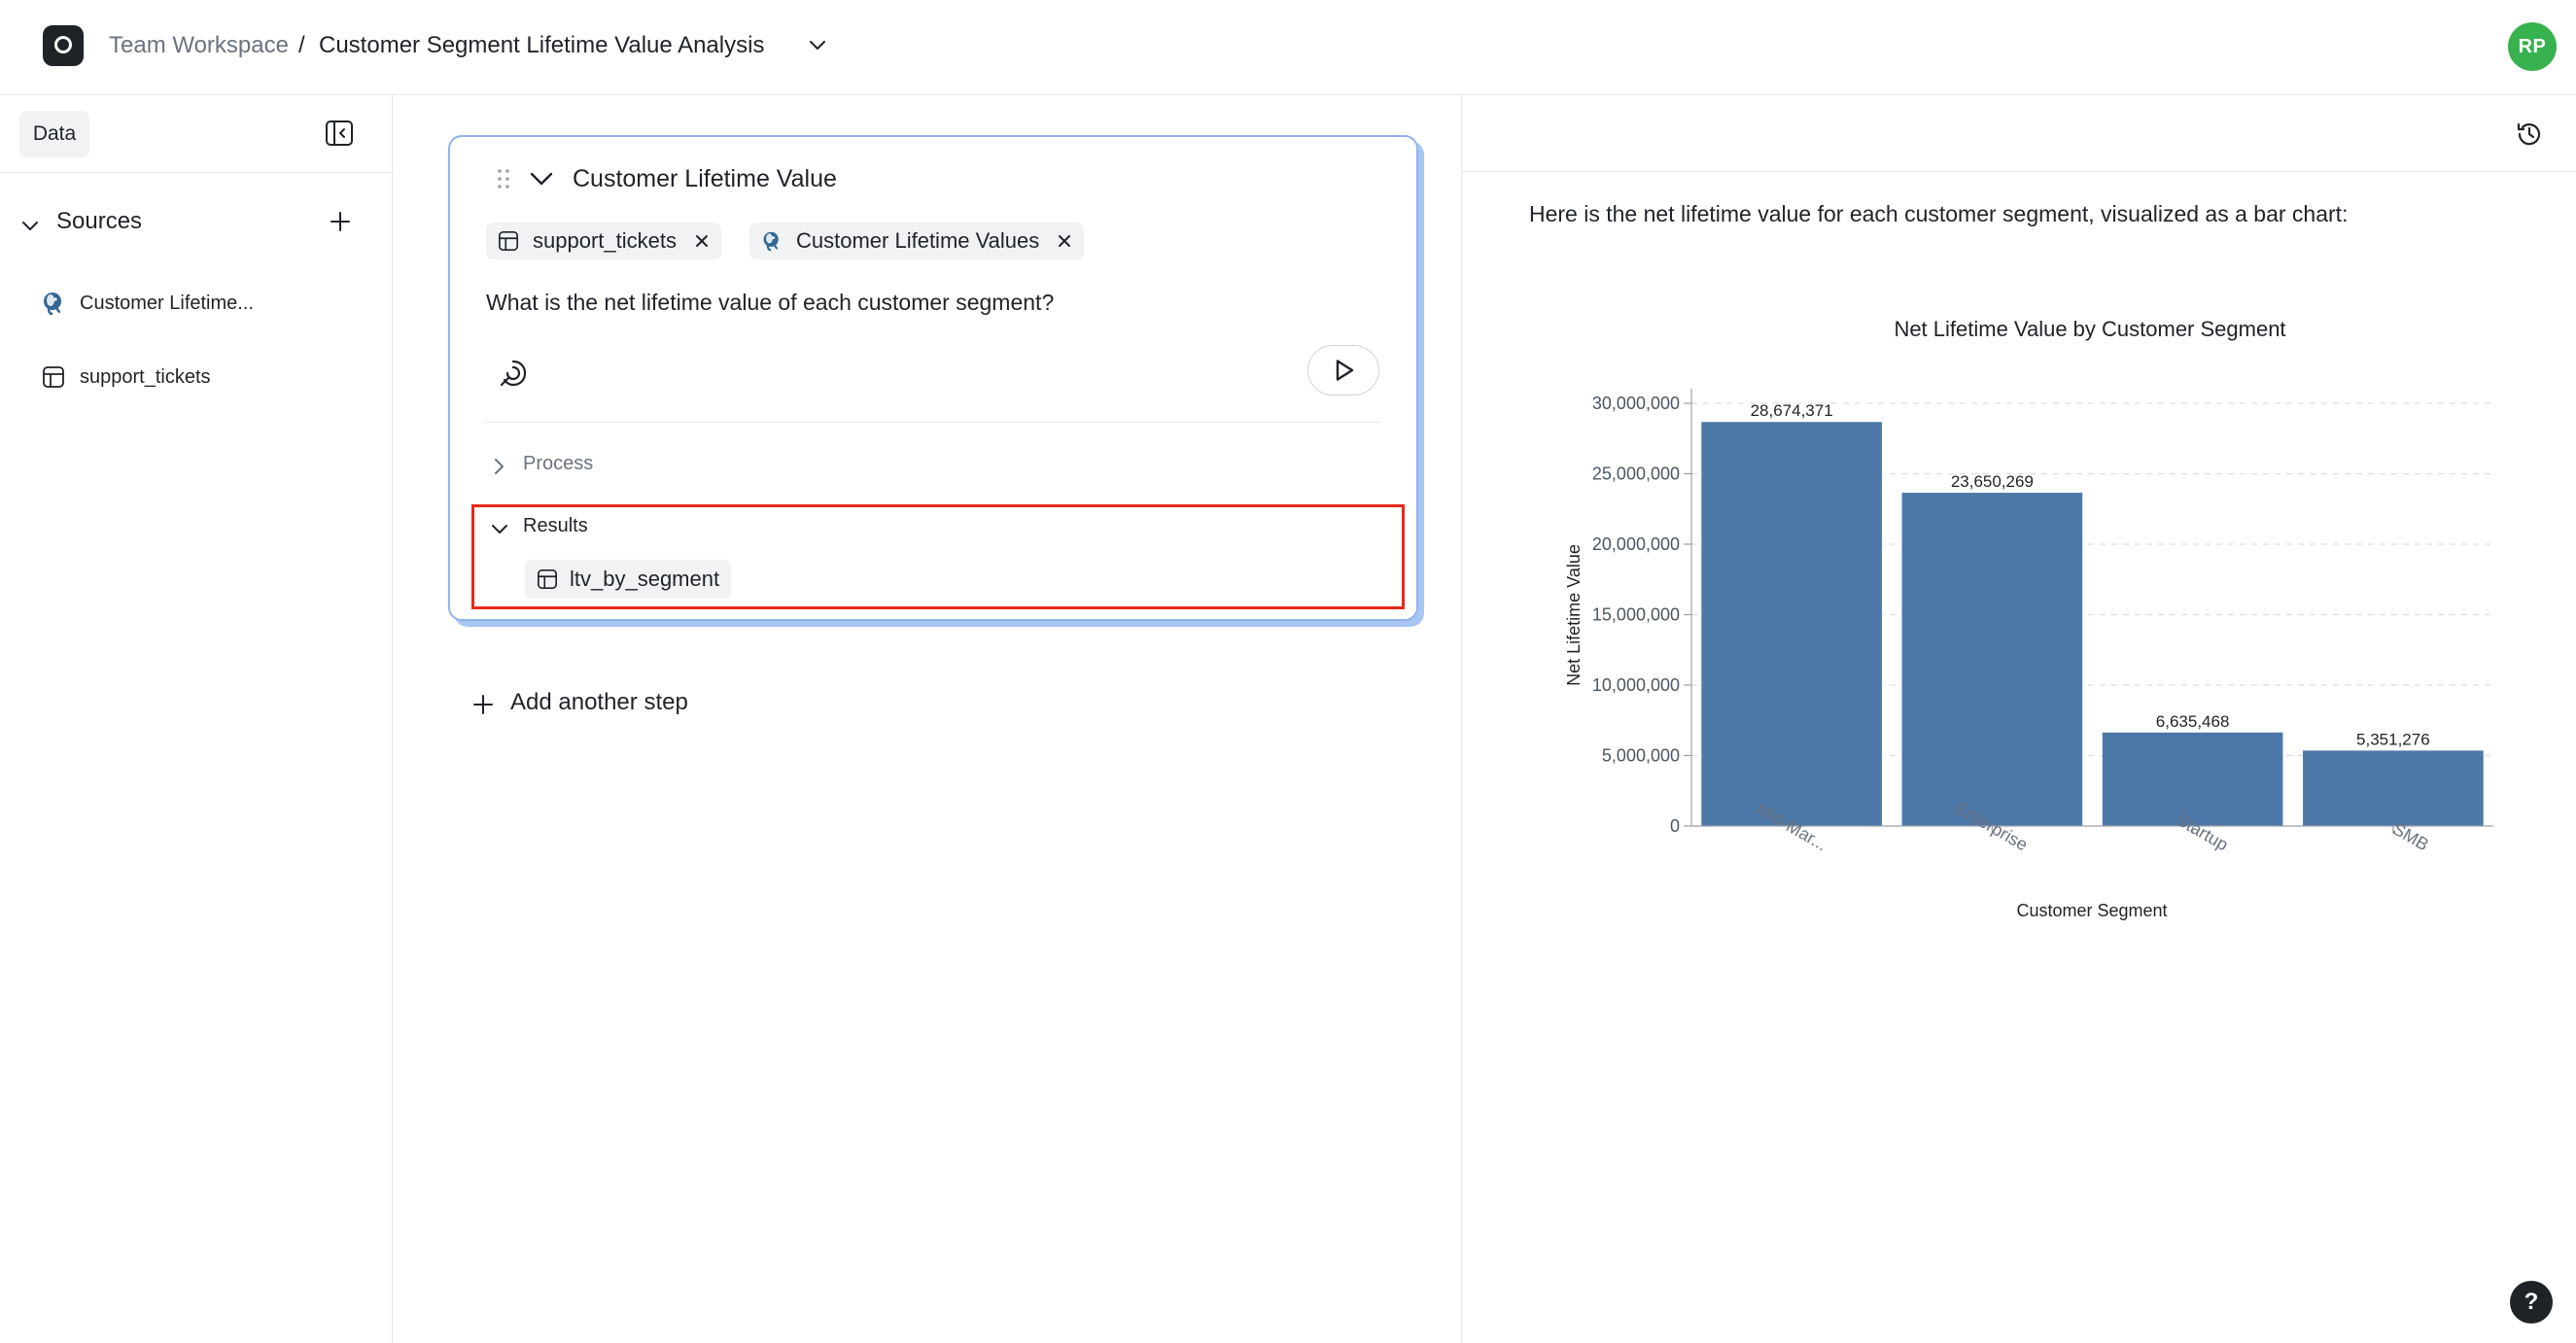  I want to click on y-tick-label: 5,000,000, so click(1641, 756).